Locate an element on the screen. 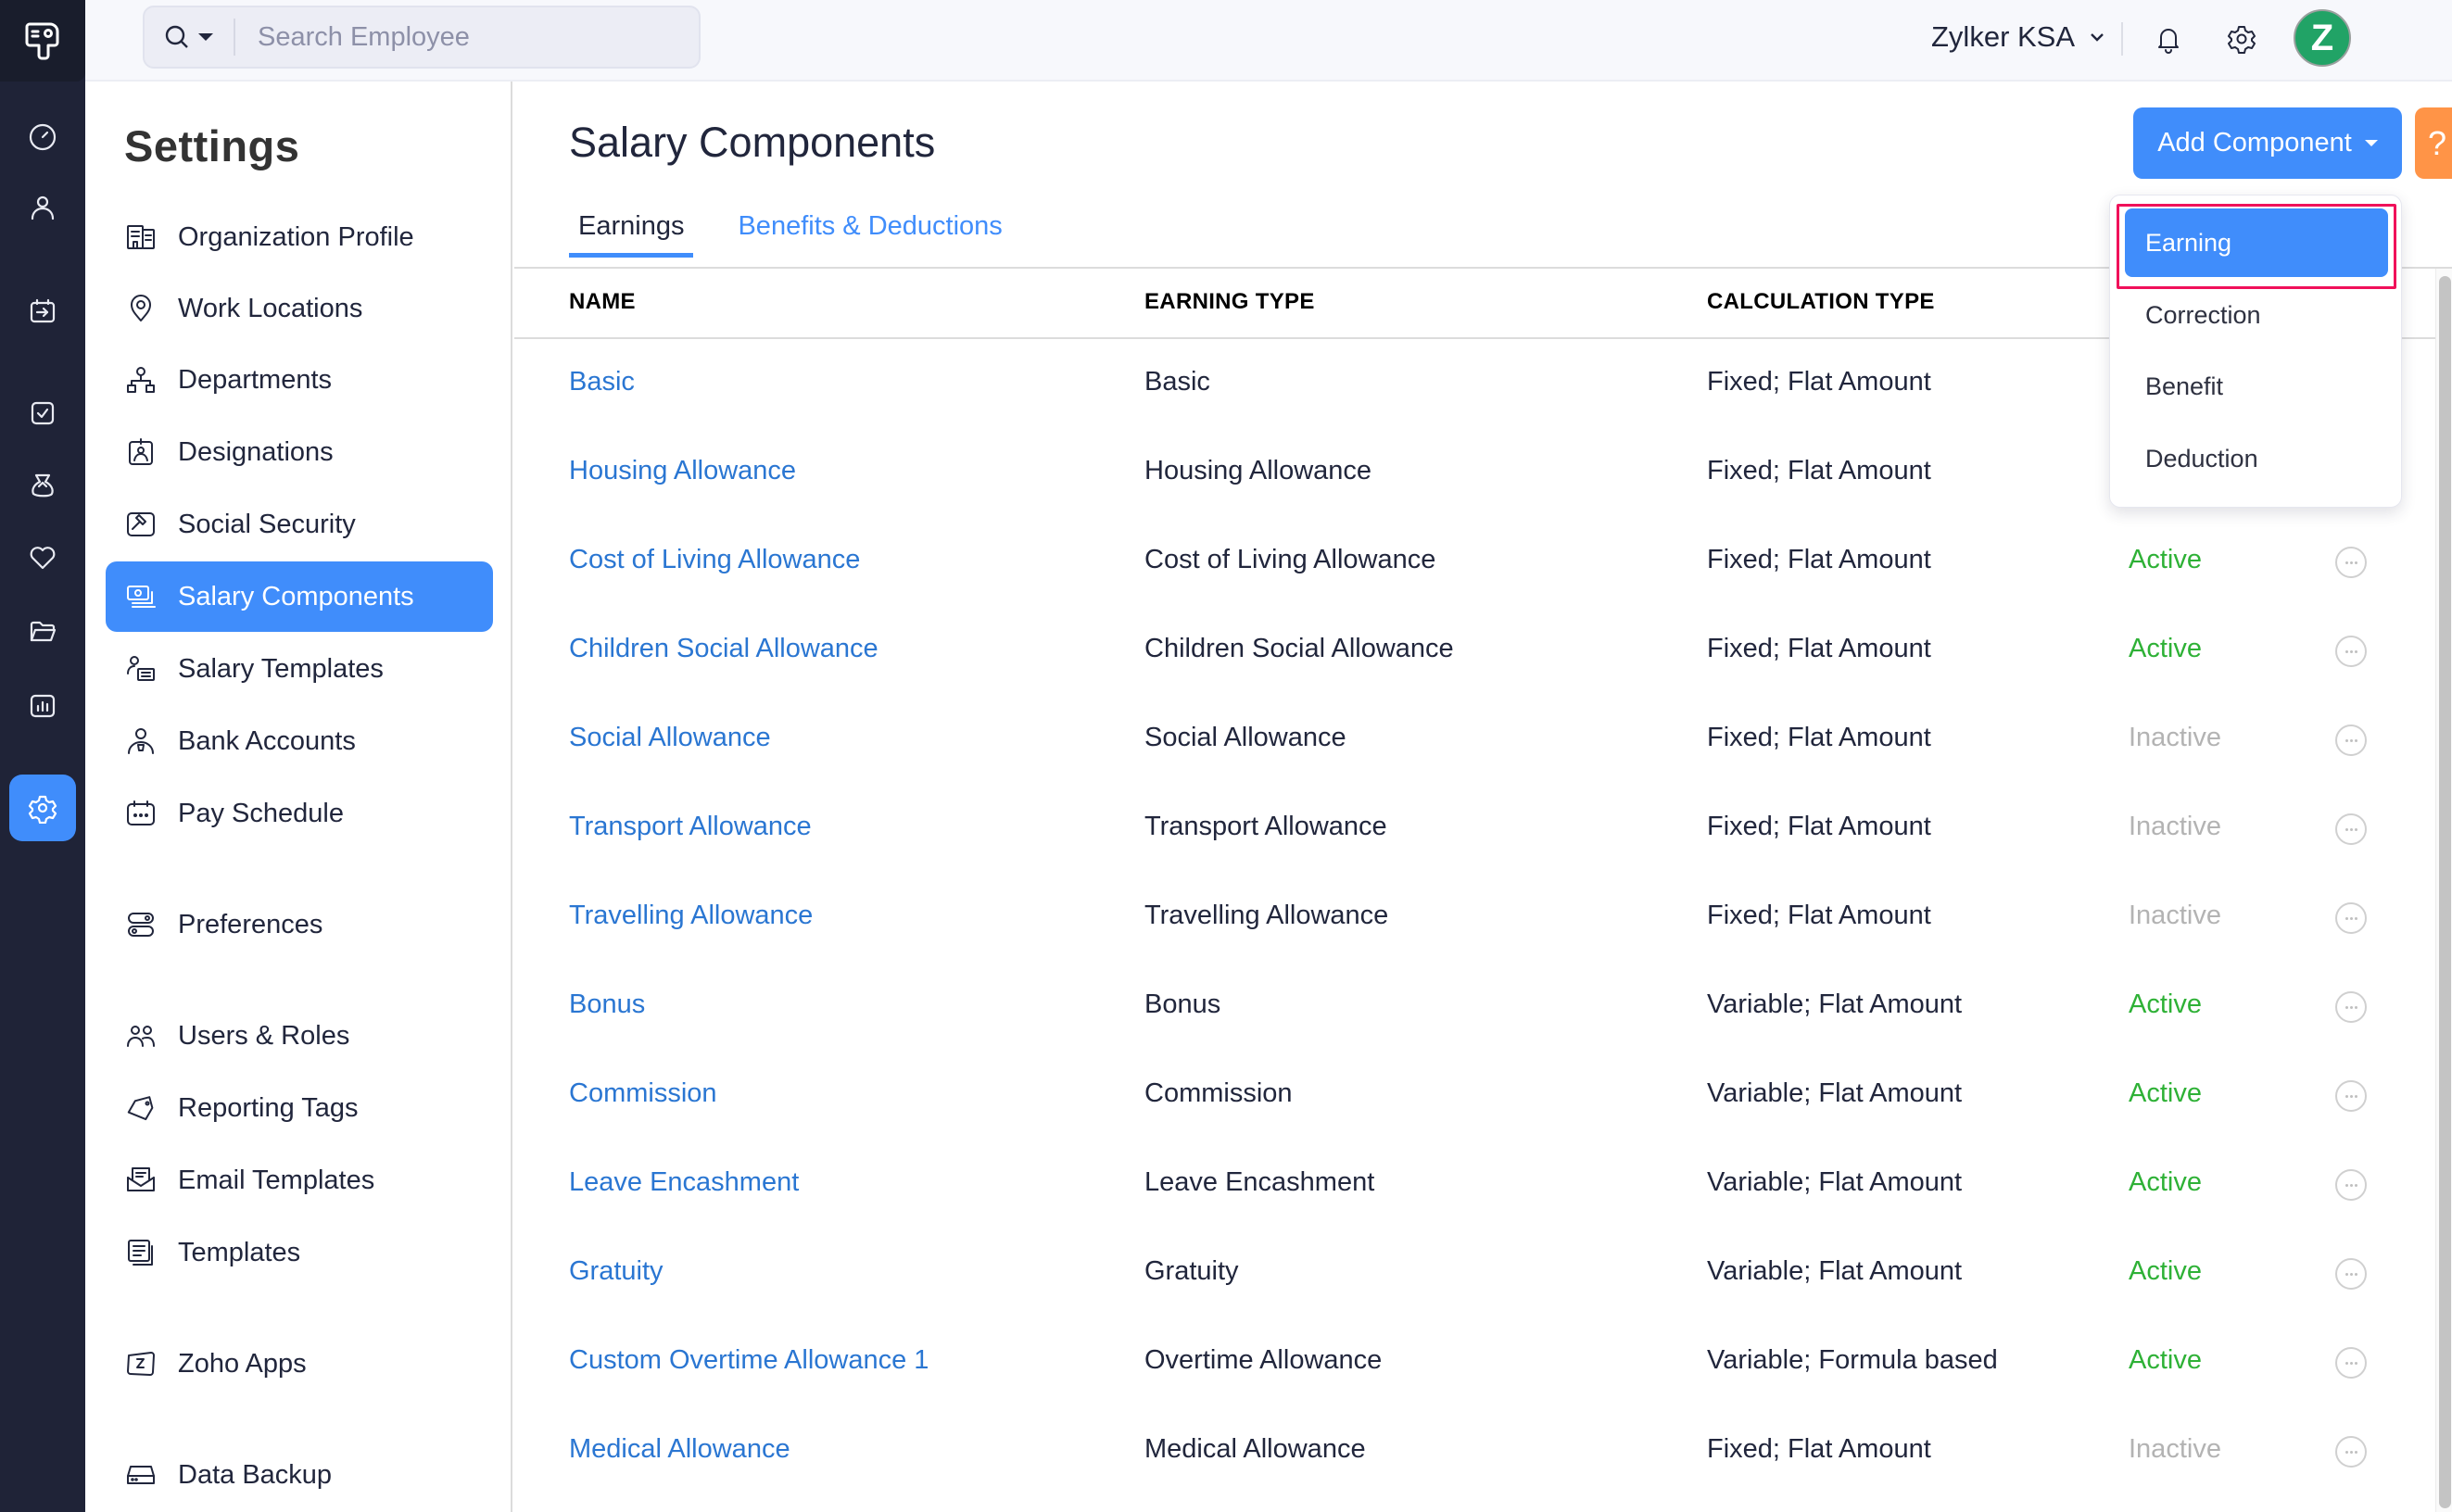  component-name-link: Medical Allowance is located at coordinates (679, 1449).